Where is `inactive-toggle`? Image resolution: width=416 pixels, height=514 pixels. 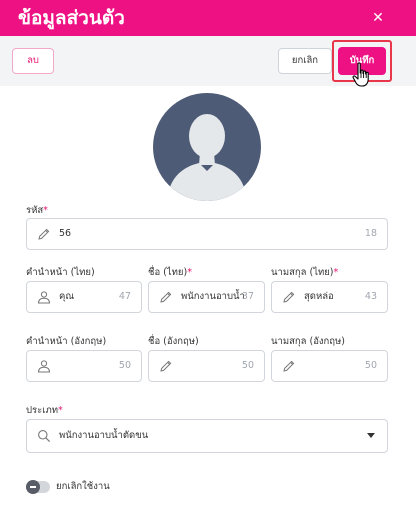 inactive-toggle is located at coordinates (38, 487).